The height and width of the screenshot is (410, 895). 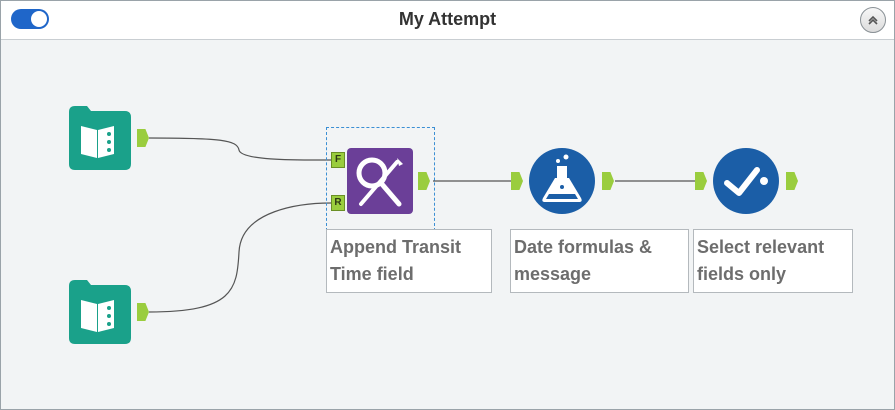 I want to click on connection-input2-to-r, so click(x=240, y=257).